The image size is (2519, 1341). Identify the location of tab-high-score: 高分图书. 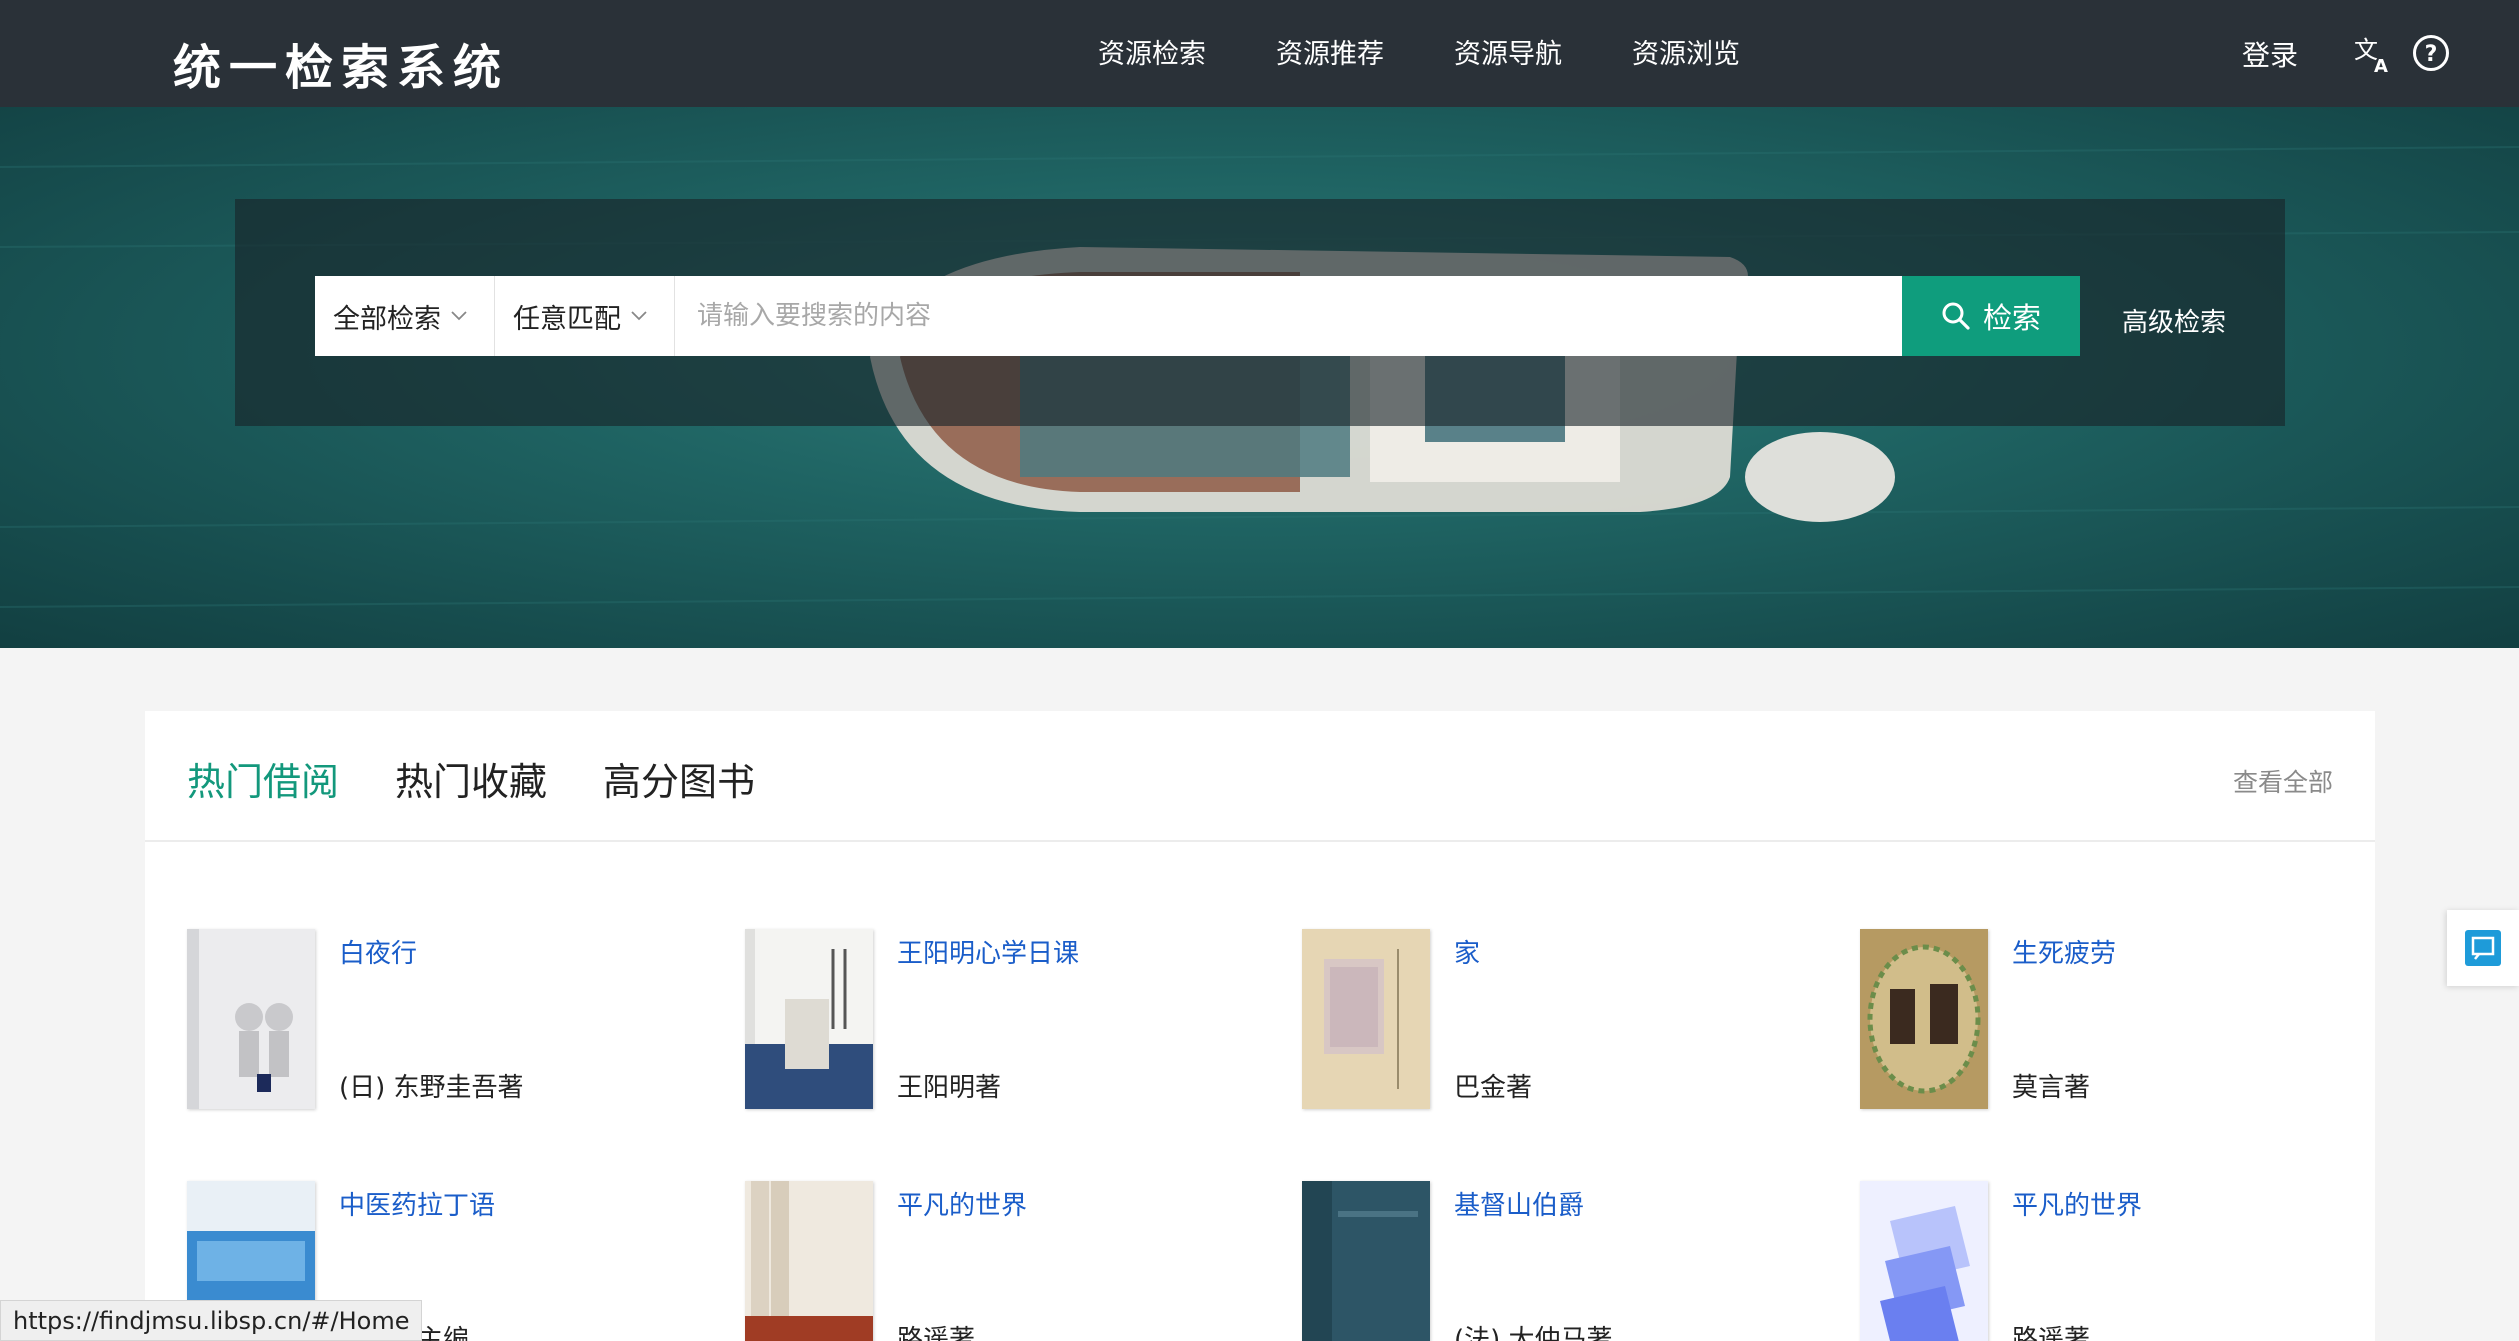
(679, 778).